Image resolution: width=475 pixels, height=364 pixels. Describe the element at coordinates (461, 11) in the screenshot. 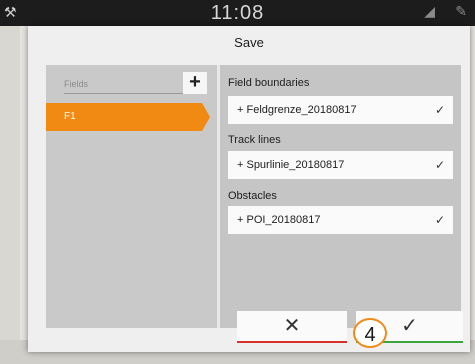

I see `pen-icon: ✎` at that location.